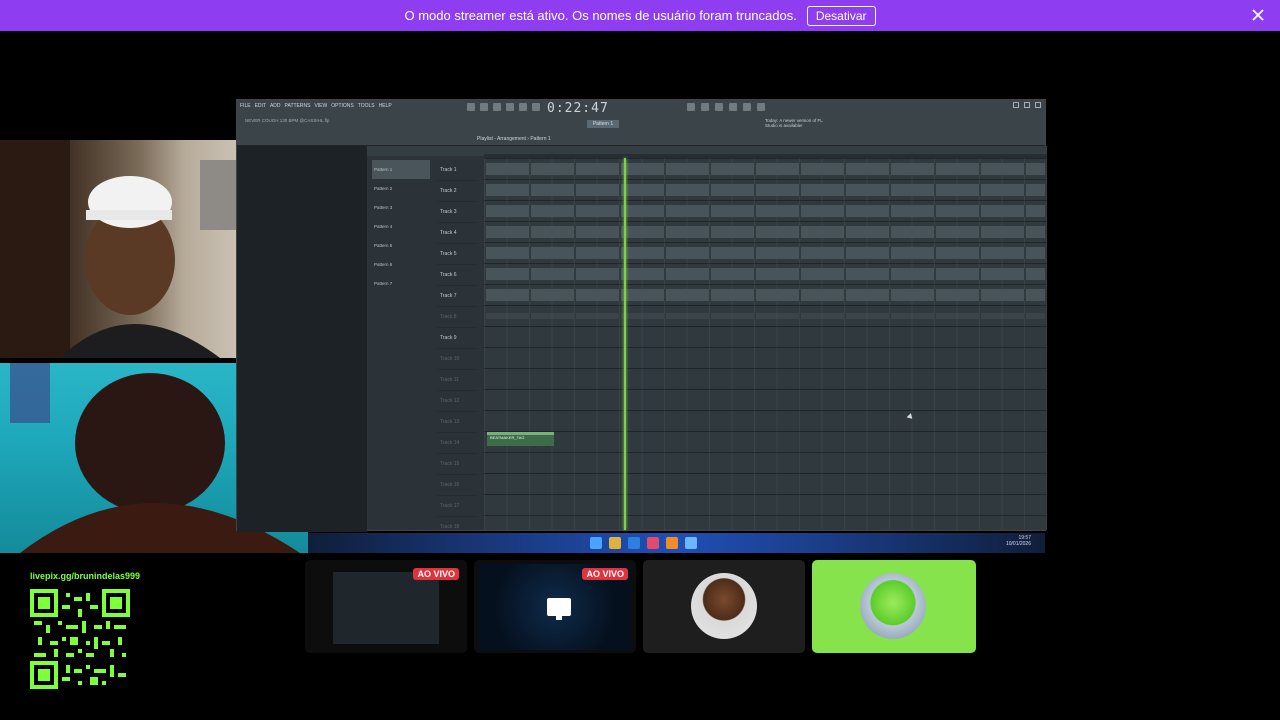  Describe the element at coordinates (298, 106) in the screenshot. I see `menu-patterns: PATTERNS` at that location.